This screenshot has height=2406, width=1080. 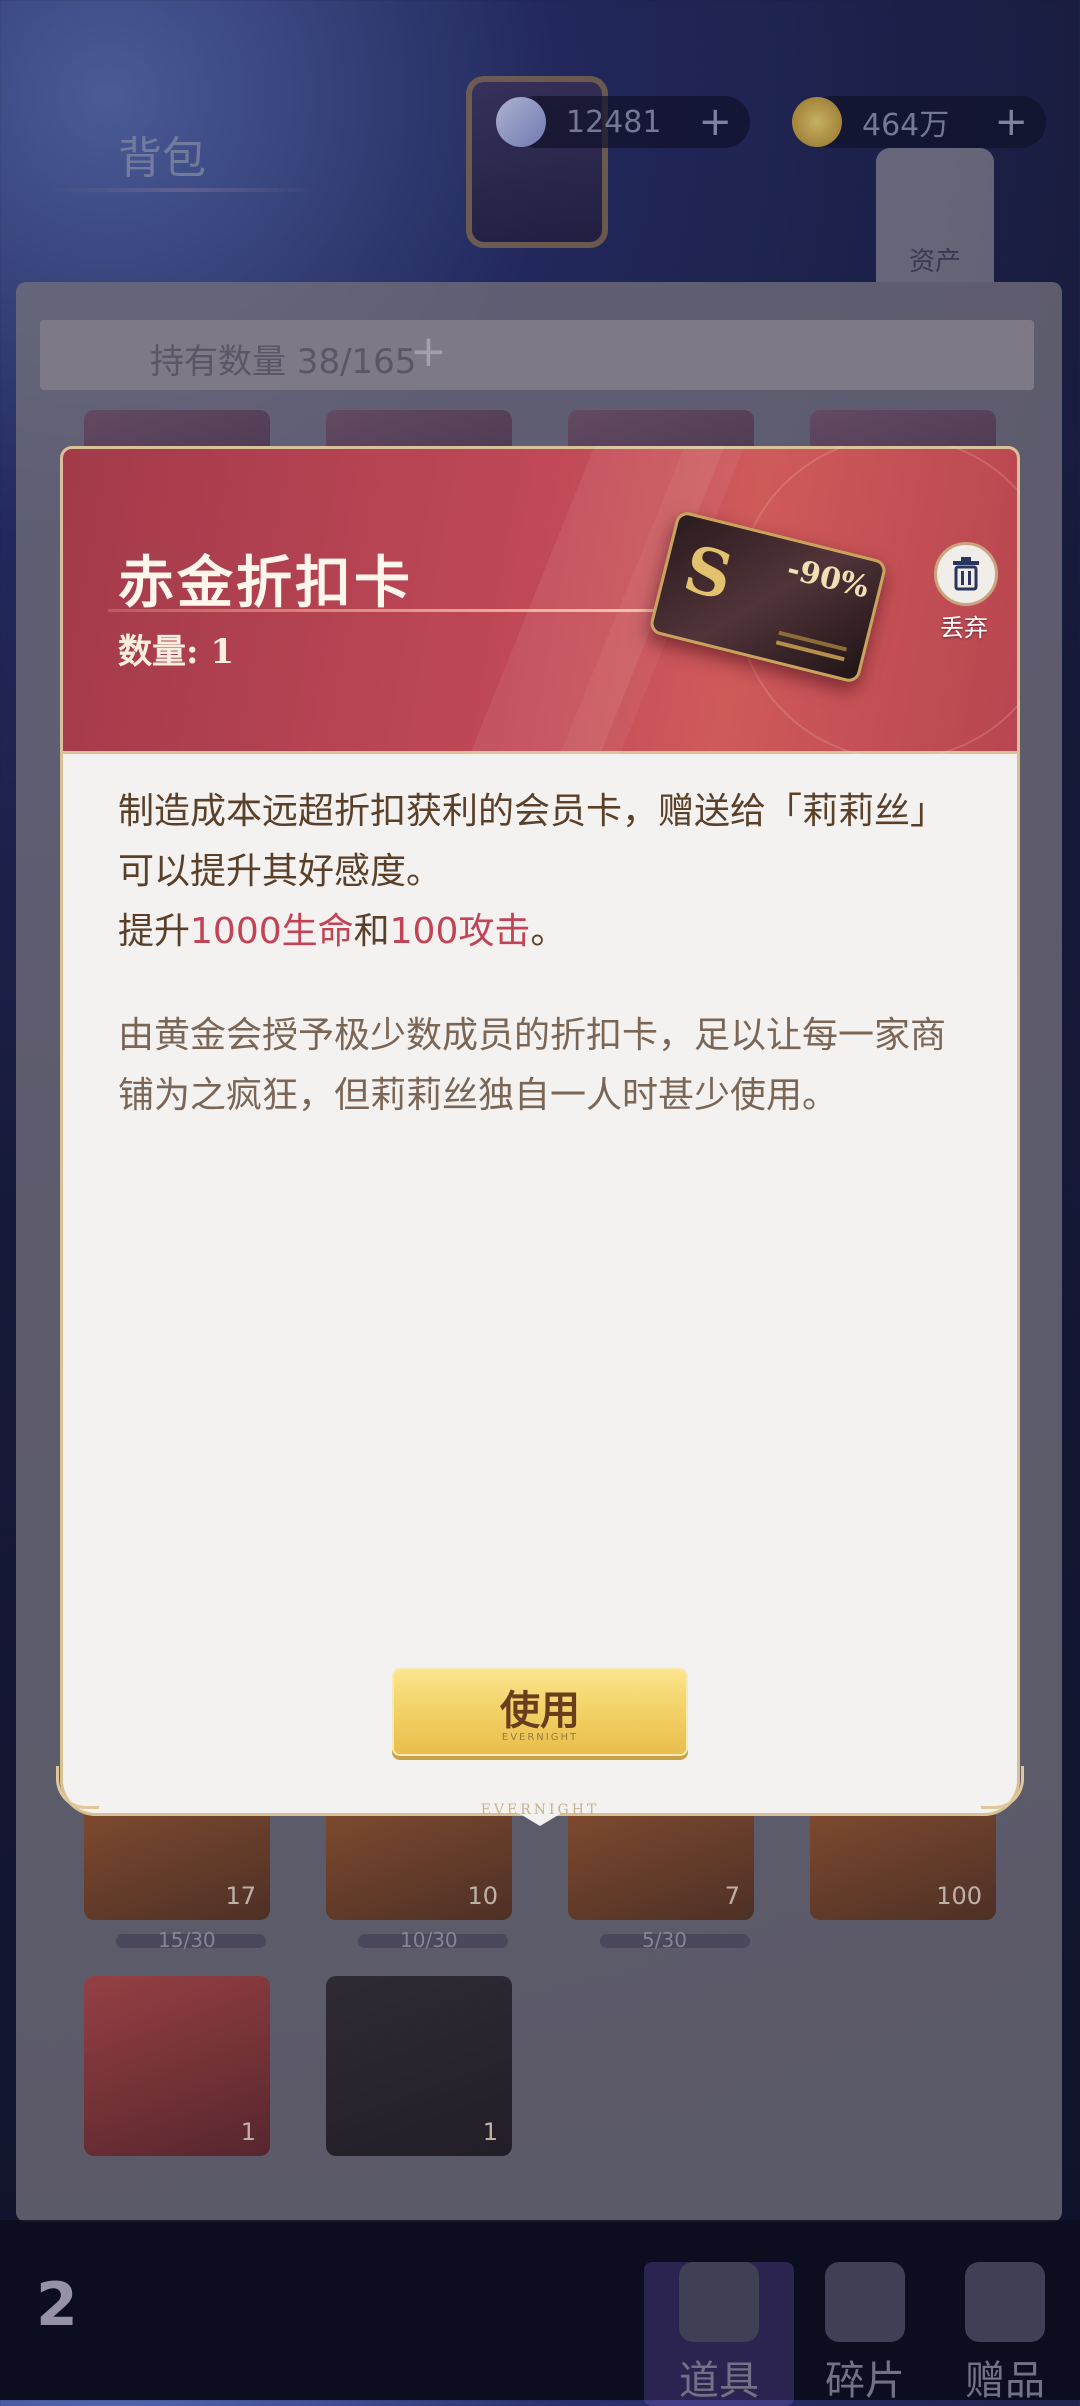 I want to click on discard-button: 丢弃, so click(x=966, y=592).